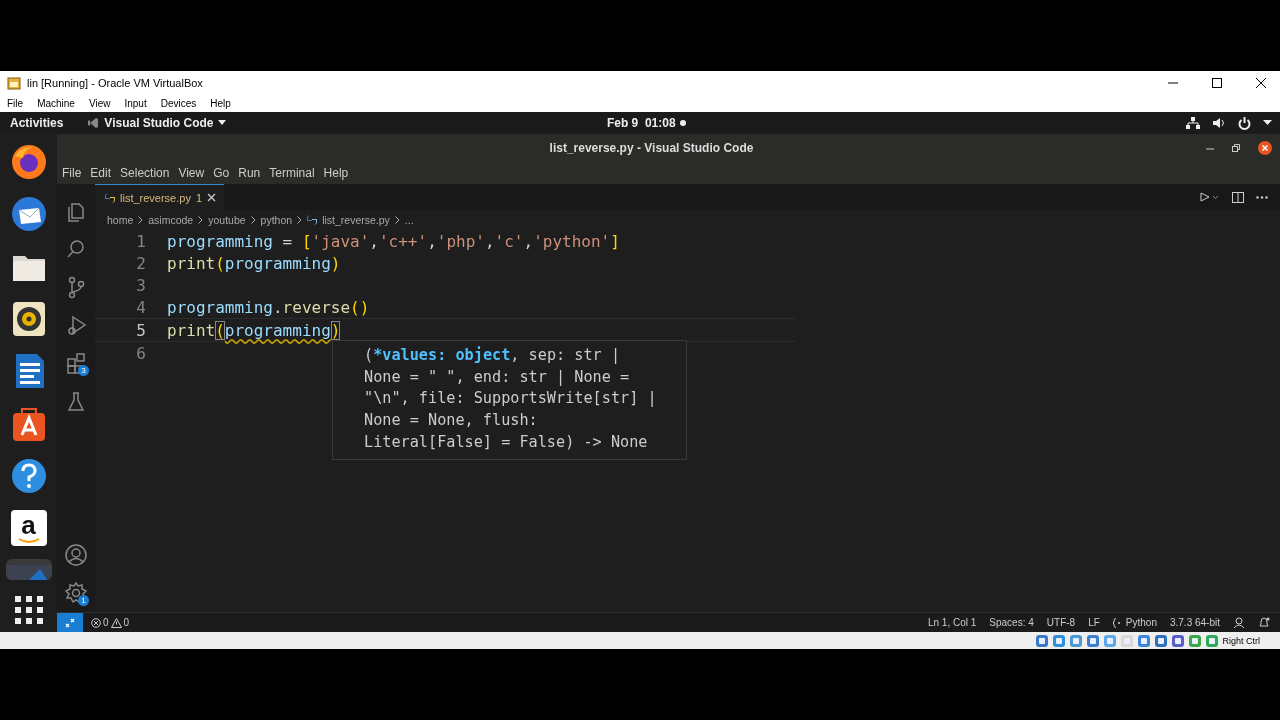 The image size is (1280, 720). Describe the element at coordinates (682, 123) in the screenshot. I see `dot-icon` at that location.